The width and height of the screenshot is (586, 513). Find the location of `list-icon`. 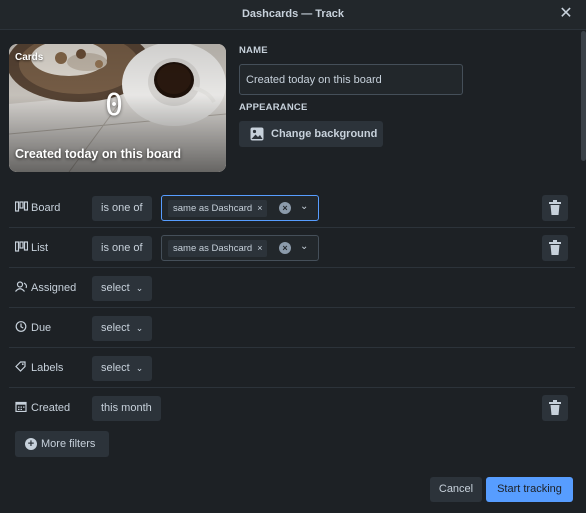

list-icon is located at coordinates (21, 246).